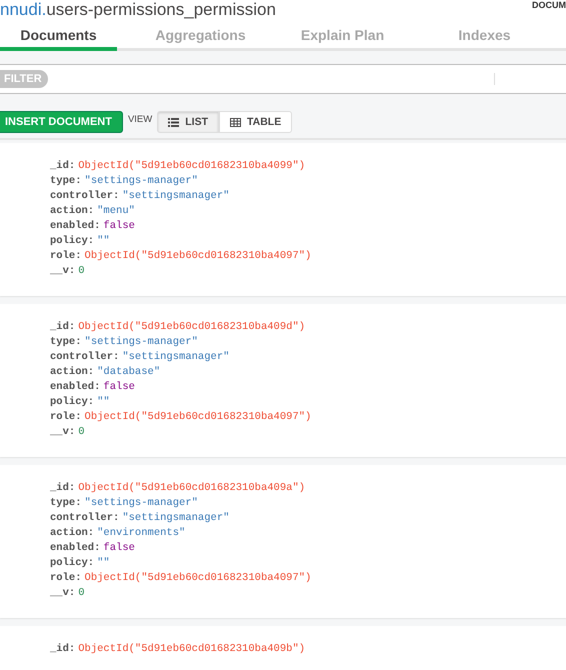 The image size is (566, 670). What do you see at coordinates (192, 488) in the screenshot?
I see `field-value: ObjectId("5d91eb60cd01682310ba409a")` at bounding box center [192, 488].